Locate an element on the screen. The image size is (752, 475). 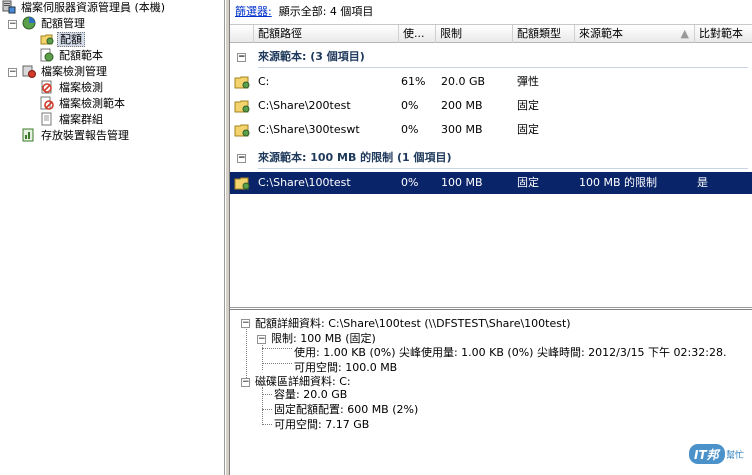
collapse-toggle-group-2: − is located at coordinates (241, 158).